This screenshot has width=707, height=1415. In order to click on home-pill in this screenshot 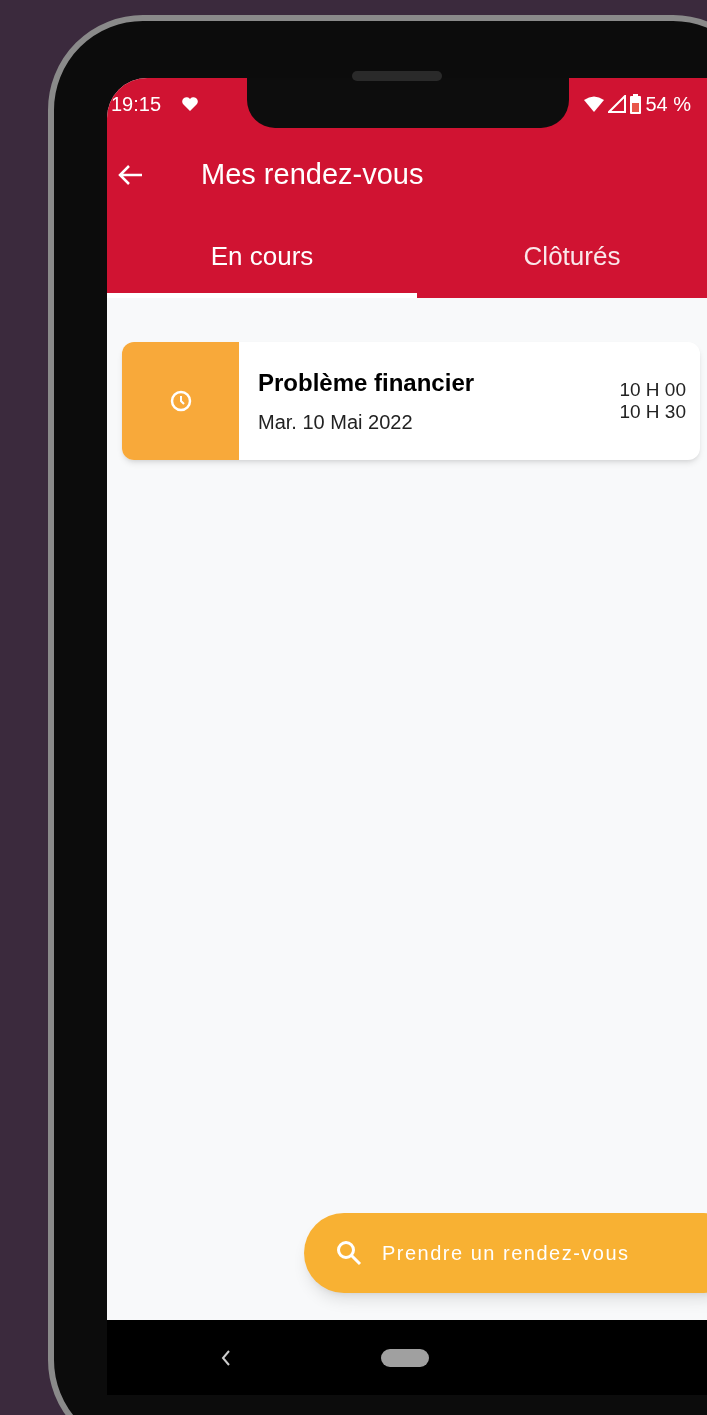, I will do `click(405, 1357)`.